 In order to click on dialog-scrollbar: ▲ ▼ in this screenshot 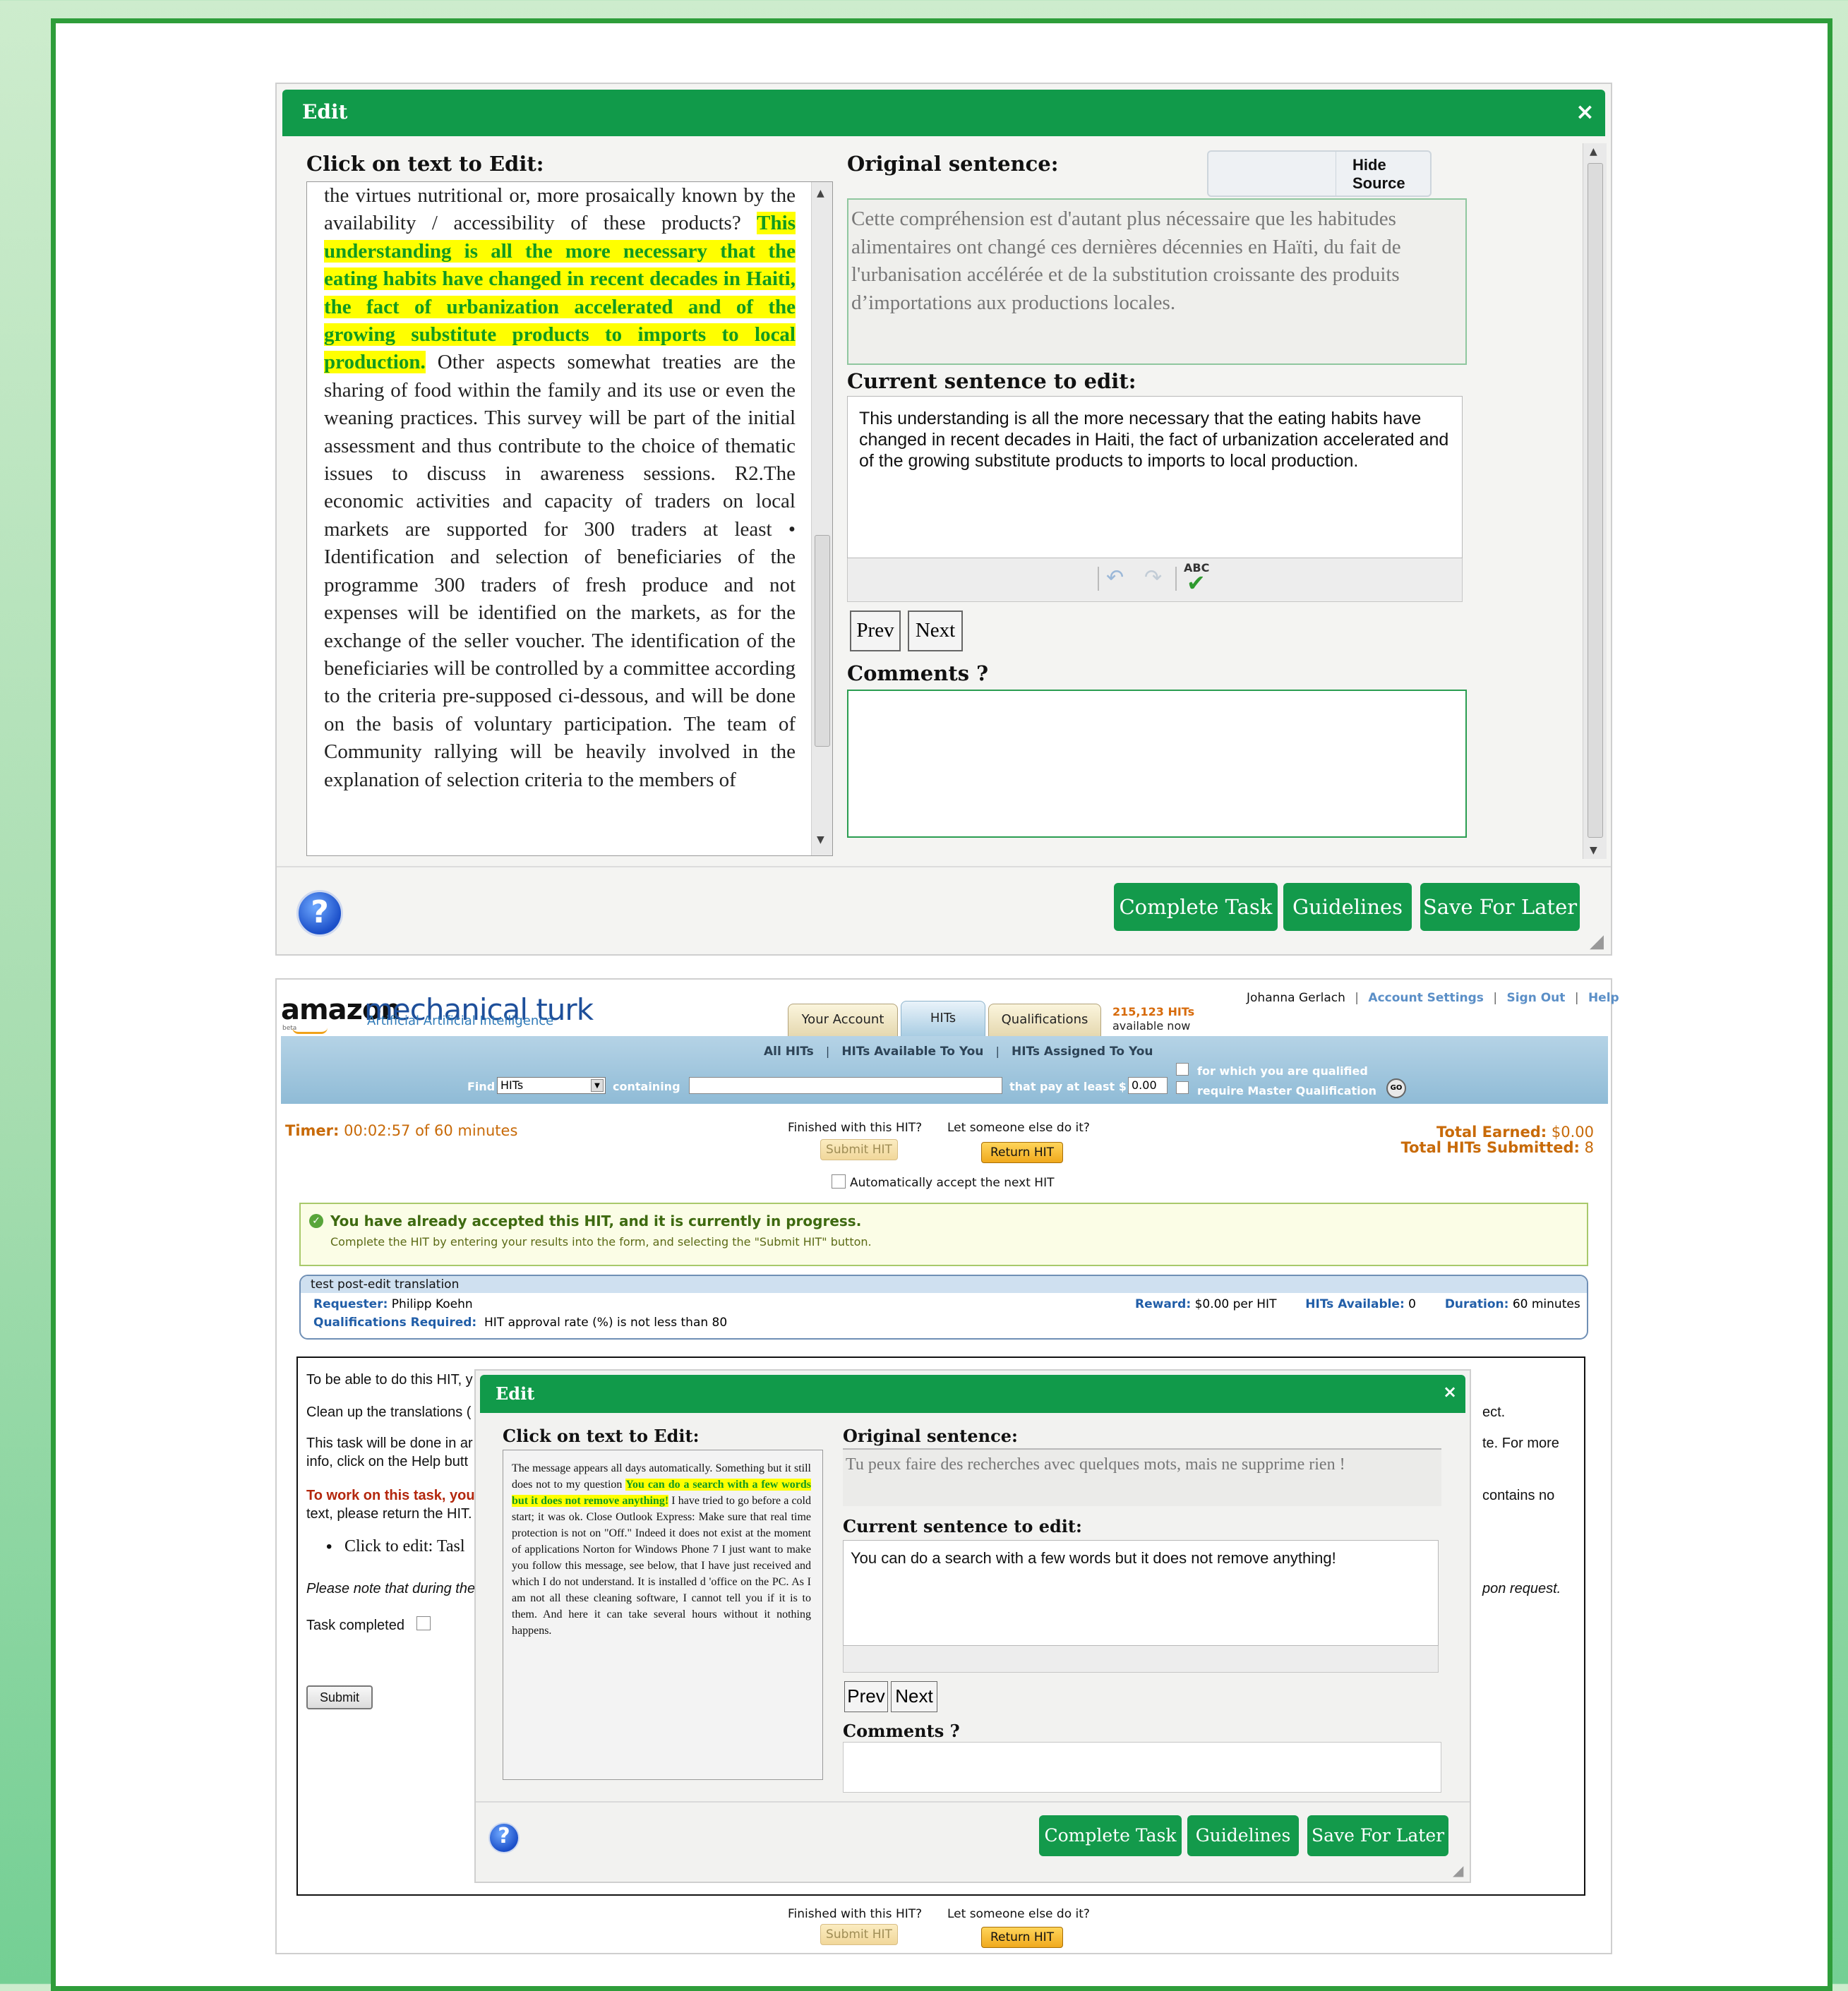, I will do `click(1595, 501)`.